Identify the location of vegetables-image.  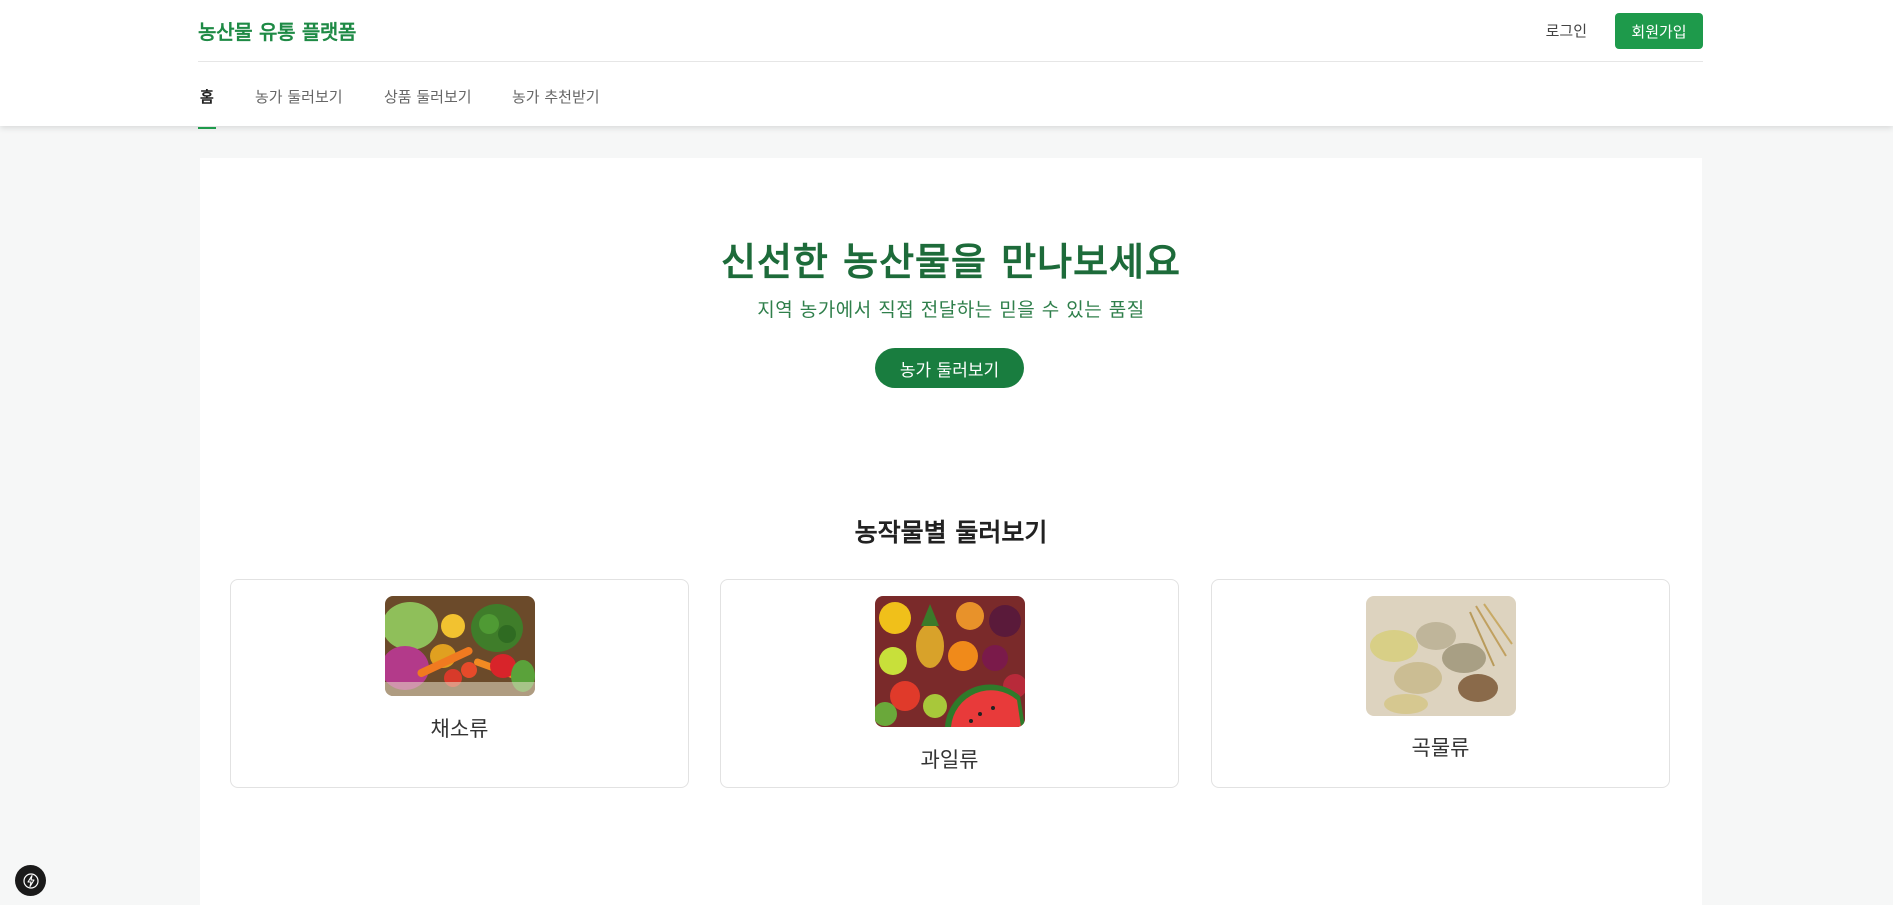
(460, 646).